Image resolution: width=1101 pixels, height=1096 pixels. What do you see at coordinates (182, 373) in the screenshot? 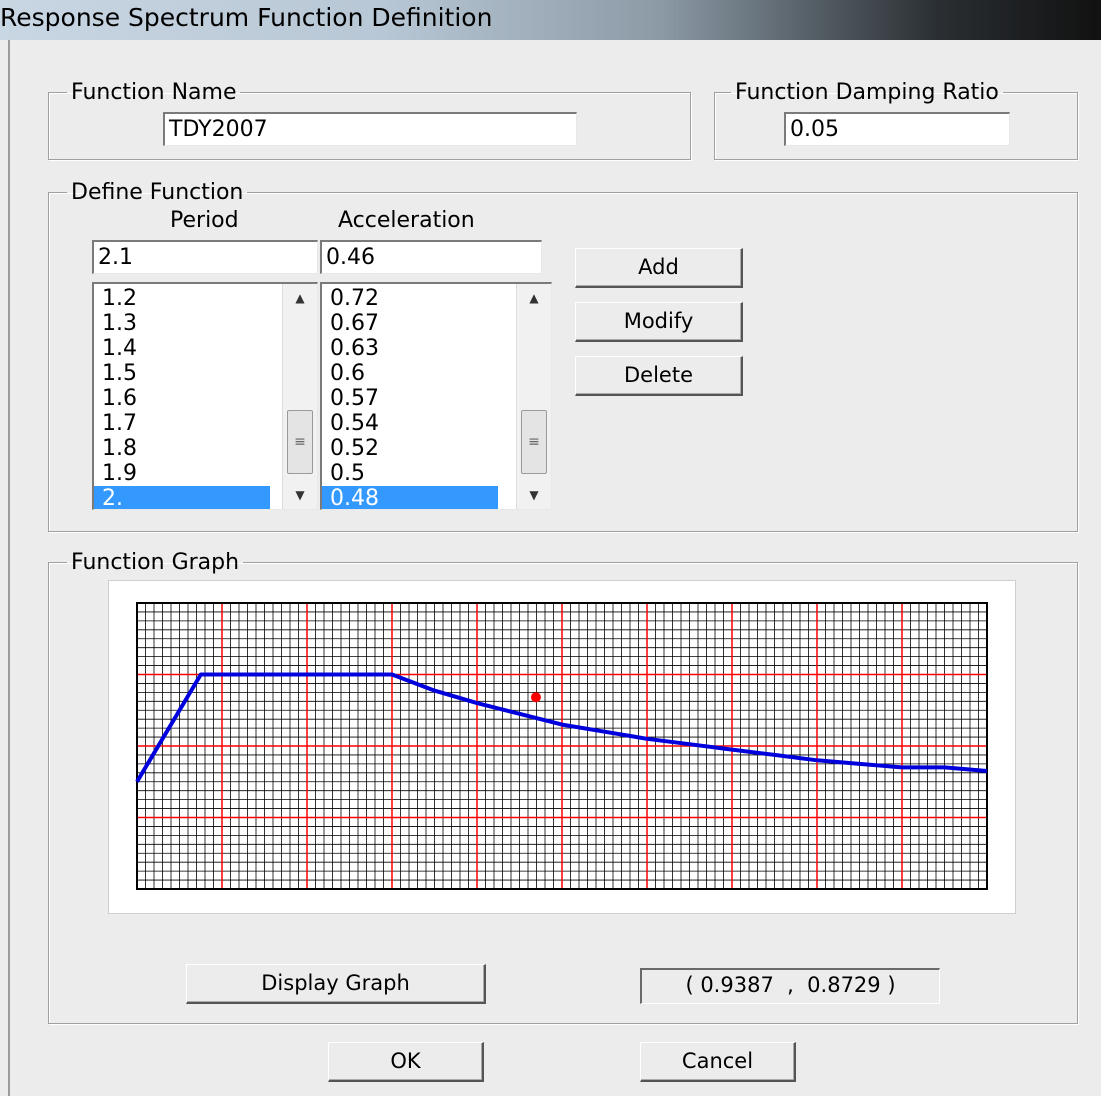
I see `list-item: 1.5` at bounding box center [182, 373].